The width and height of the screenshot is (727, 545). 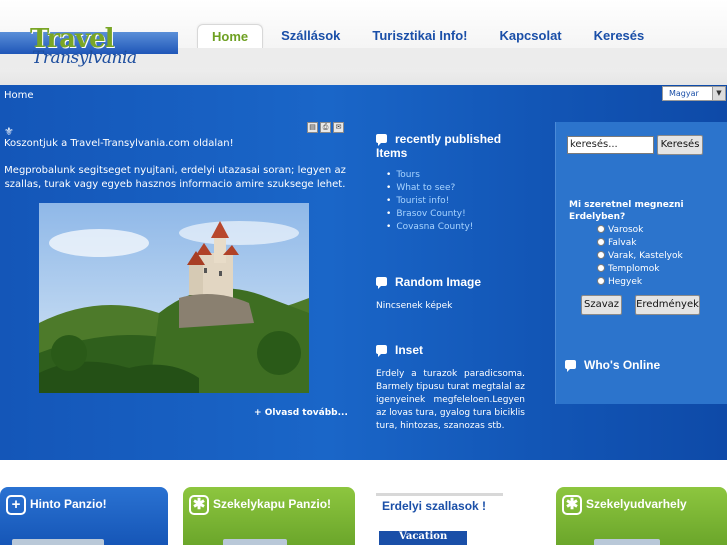 What do you see at coordinates (230, 36) in the screenshot?
I see `nav-home: Home` at bounding box center [230, 36].